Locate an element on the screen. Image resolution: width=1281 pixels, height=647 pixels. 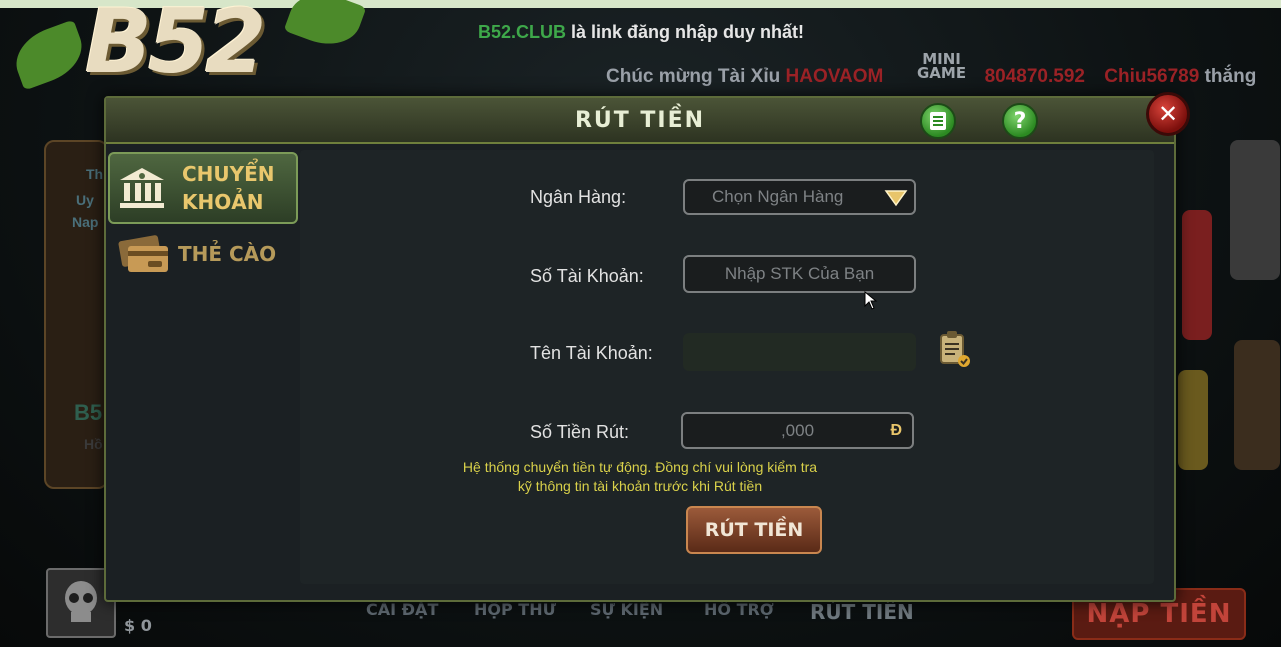
left-panel-text3: Nap is located at coordinates (85, 222).